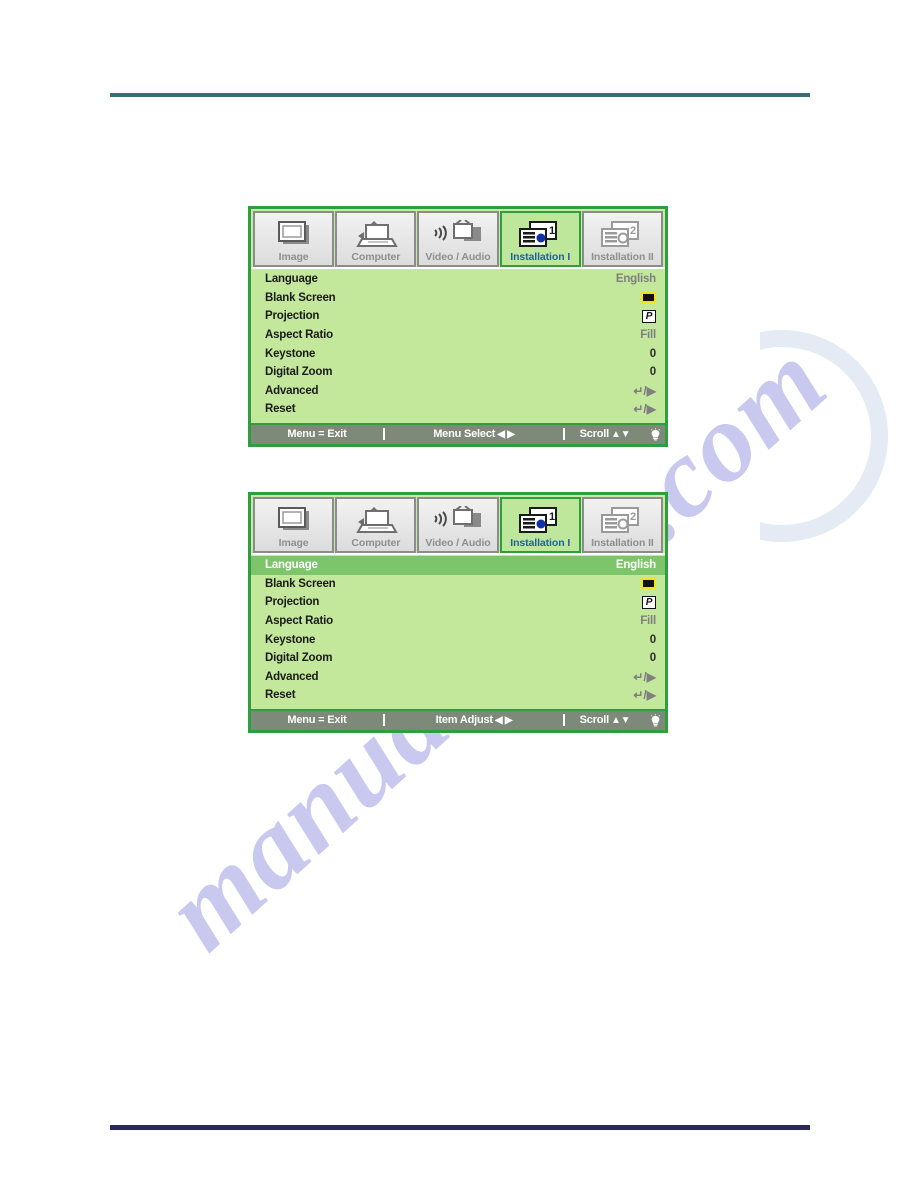  I want to click on projection-mode-icon: P, so click(649, 602).